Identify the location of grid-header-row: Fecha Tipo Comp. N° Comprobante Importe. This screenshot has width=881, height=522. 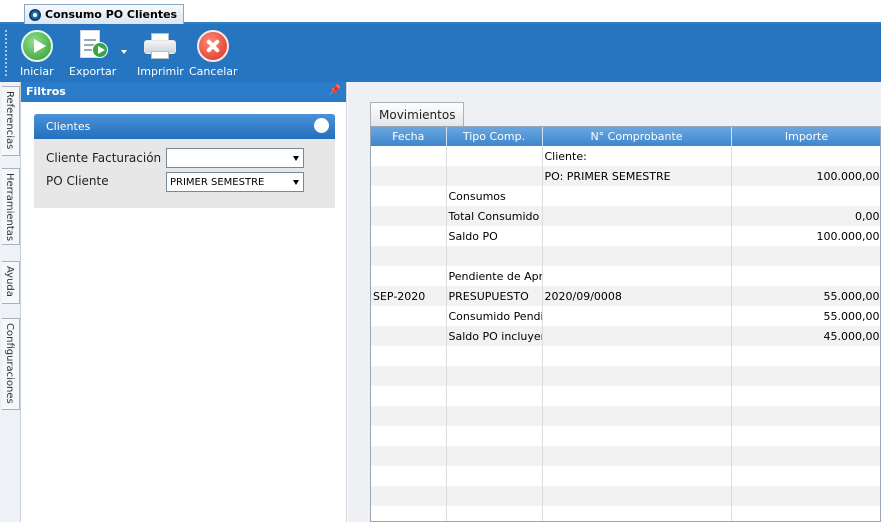
(625, 136).